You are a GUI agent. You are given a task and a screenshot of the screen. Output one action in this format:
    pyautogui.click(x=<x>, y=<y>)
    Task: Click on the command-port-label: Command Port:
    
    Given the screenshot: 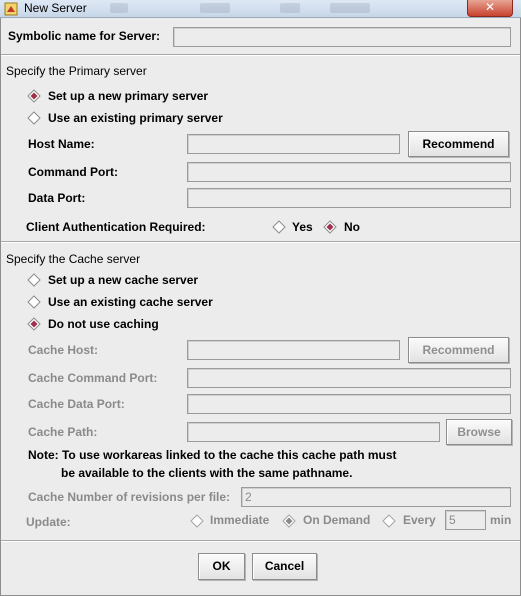 What is the action you would take?
    pyautogui.click(x=73, y=172)
    